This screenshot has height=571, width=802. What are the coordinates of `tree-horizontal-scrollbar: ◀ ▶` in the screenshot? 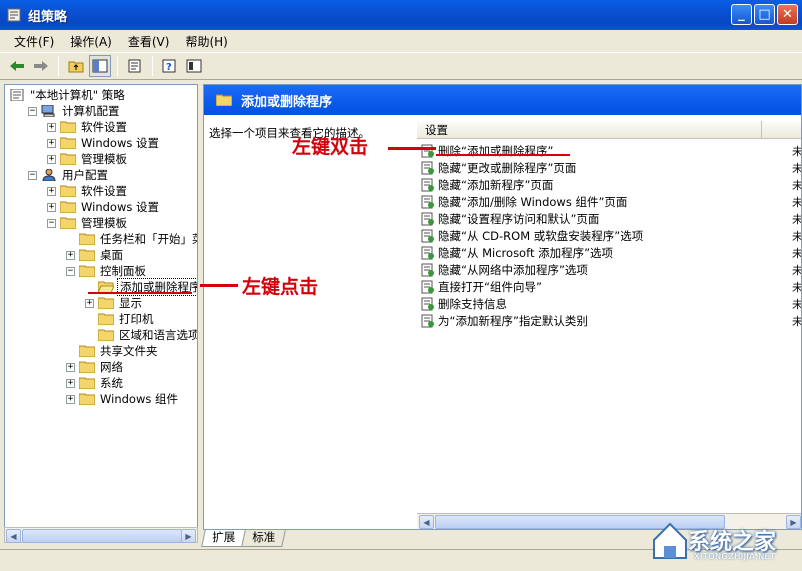 It's located at (101, 535).